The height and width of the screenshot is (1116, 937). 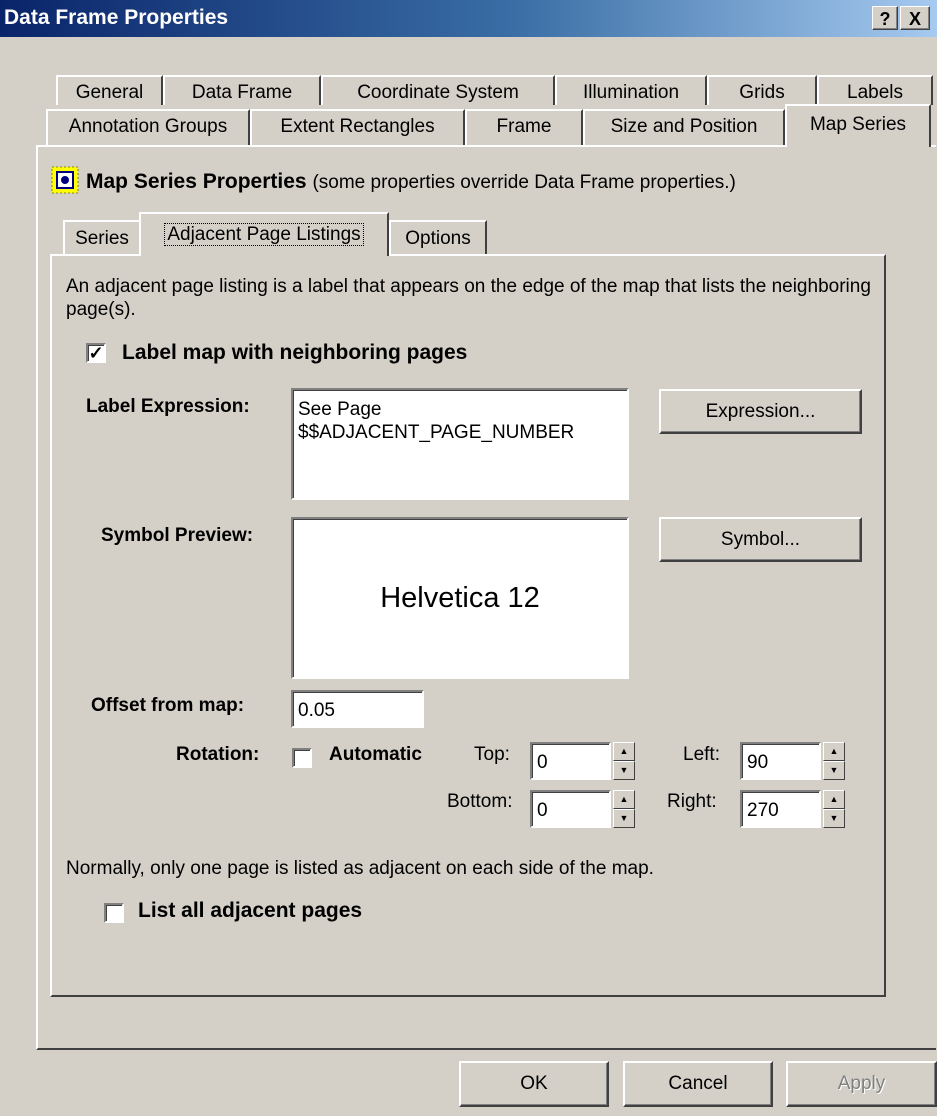 I want to click on bottom-up-arrow-icon: ▲, so click(x=624, y=799).